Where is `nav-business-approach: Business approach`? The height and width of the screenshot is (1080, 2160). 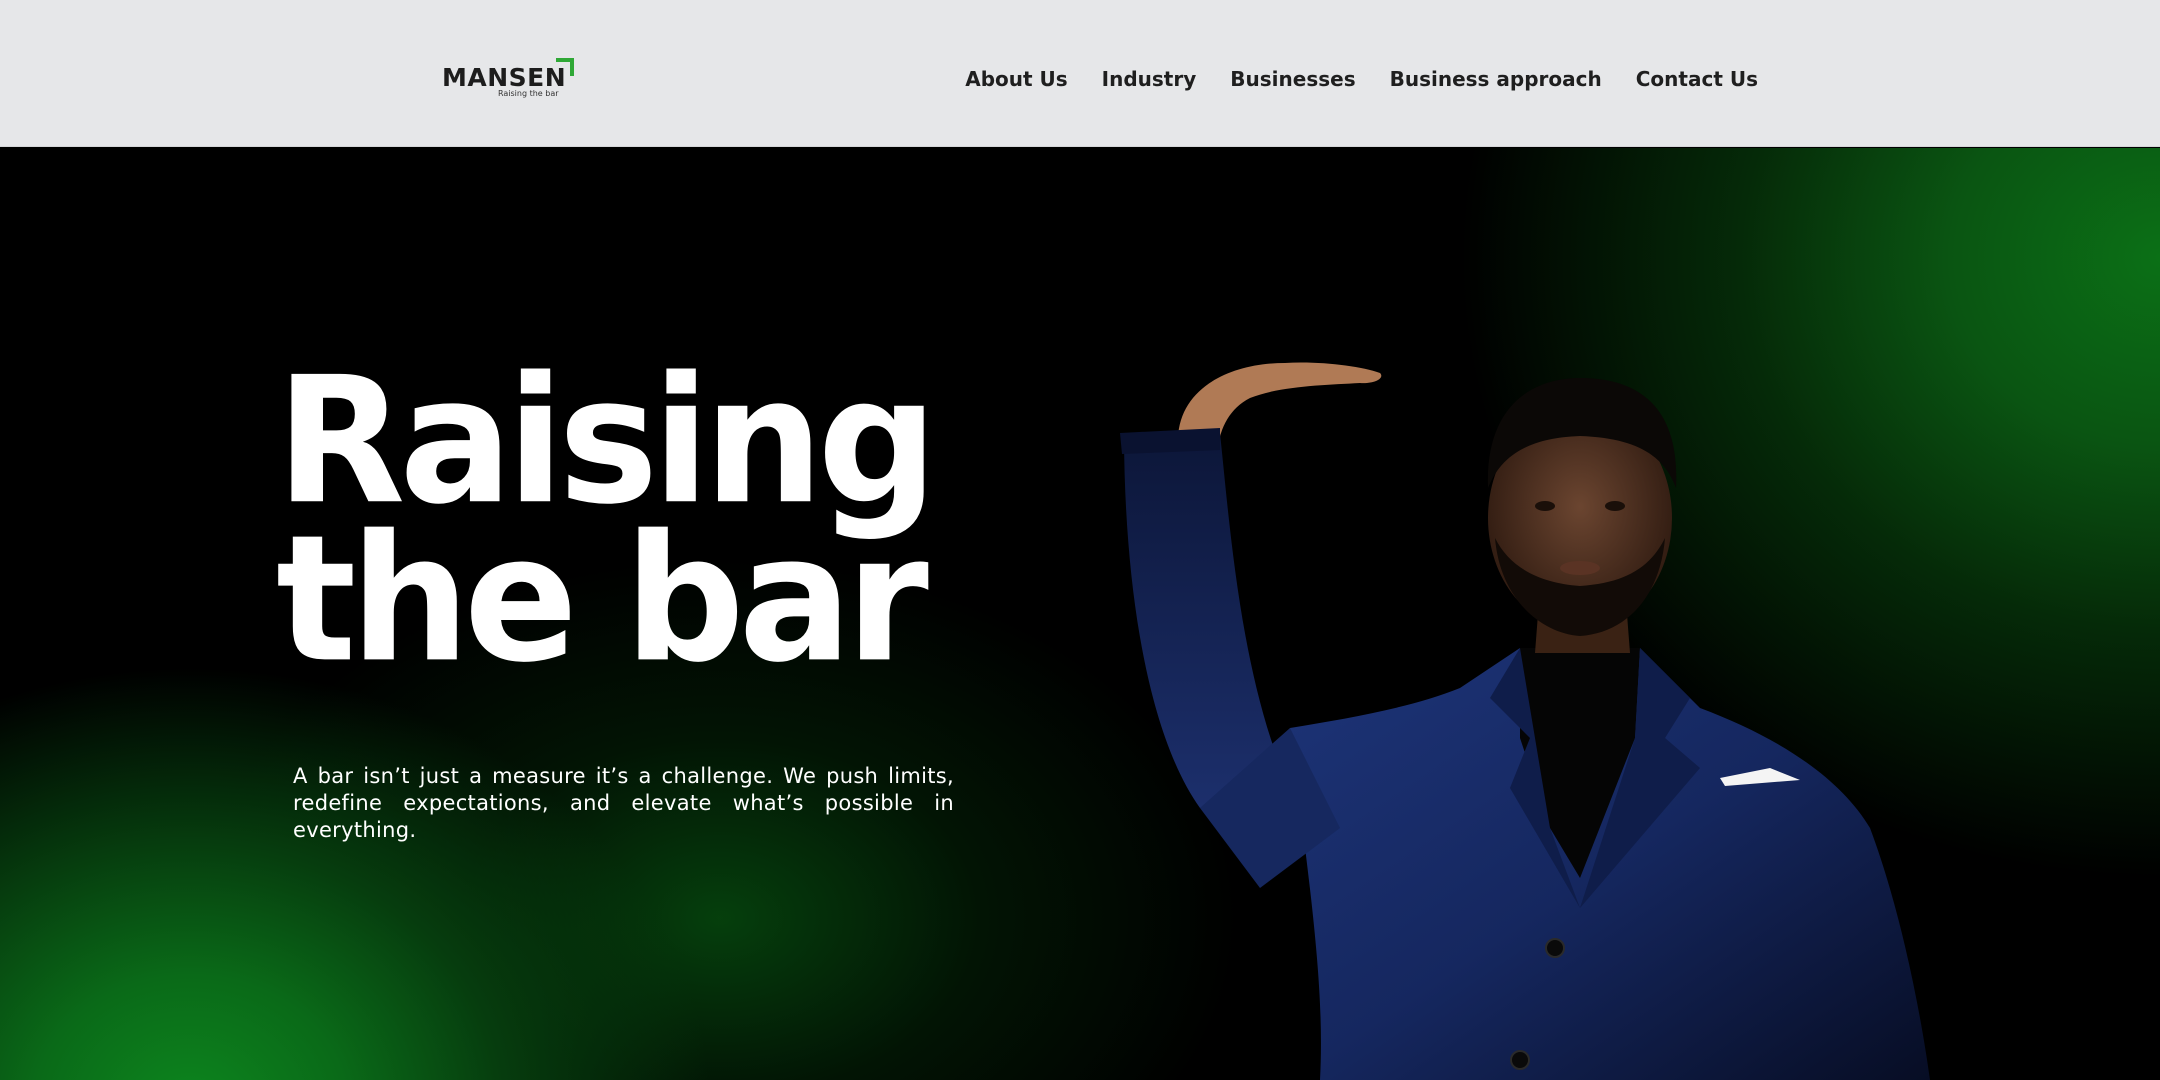
nav-business-approach: Business approach is located at coordinates (1496, 79).